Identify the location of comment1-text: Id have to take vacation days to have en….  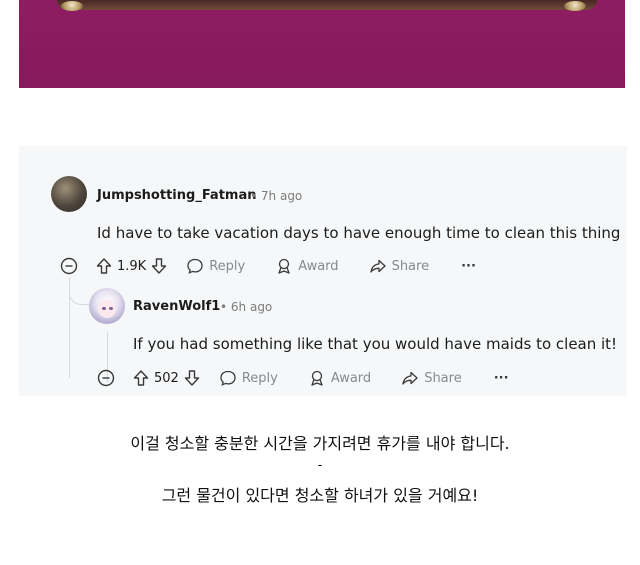
(359, 233).